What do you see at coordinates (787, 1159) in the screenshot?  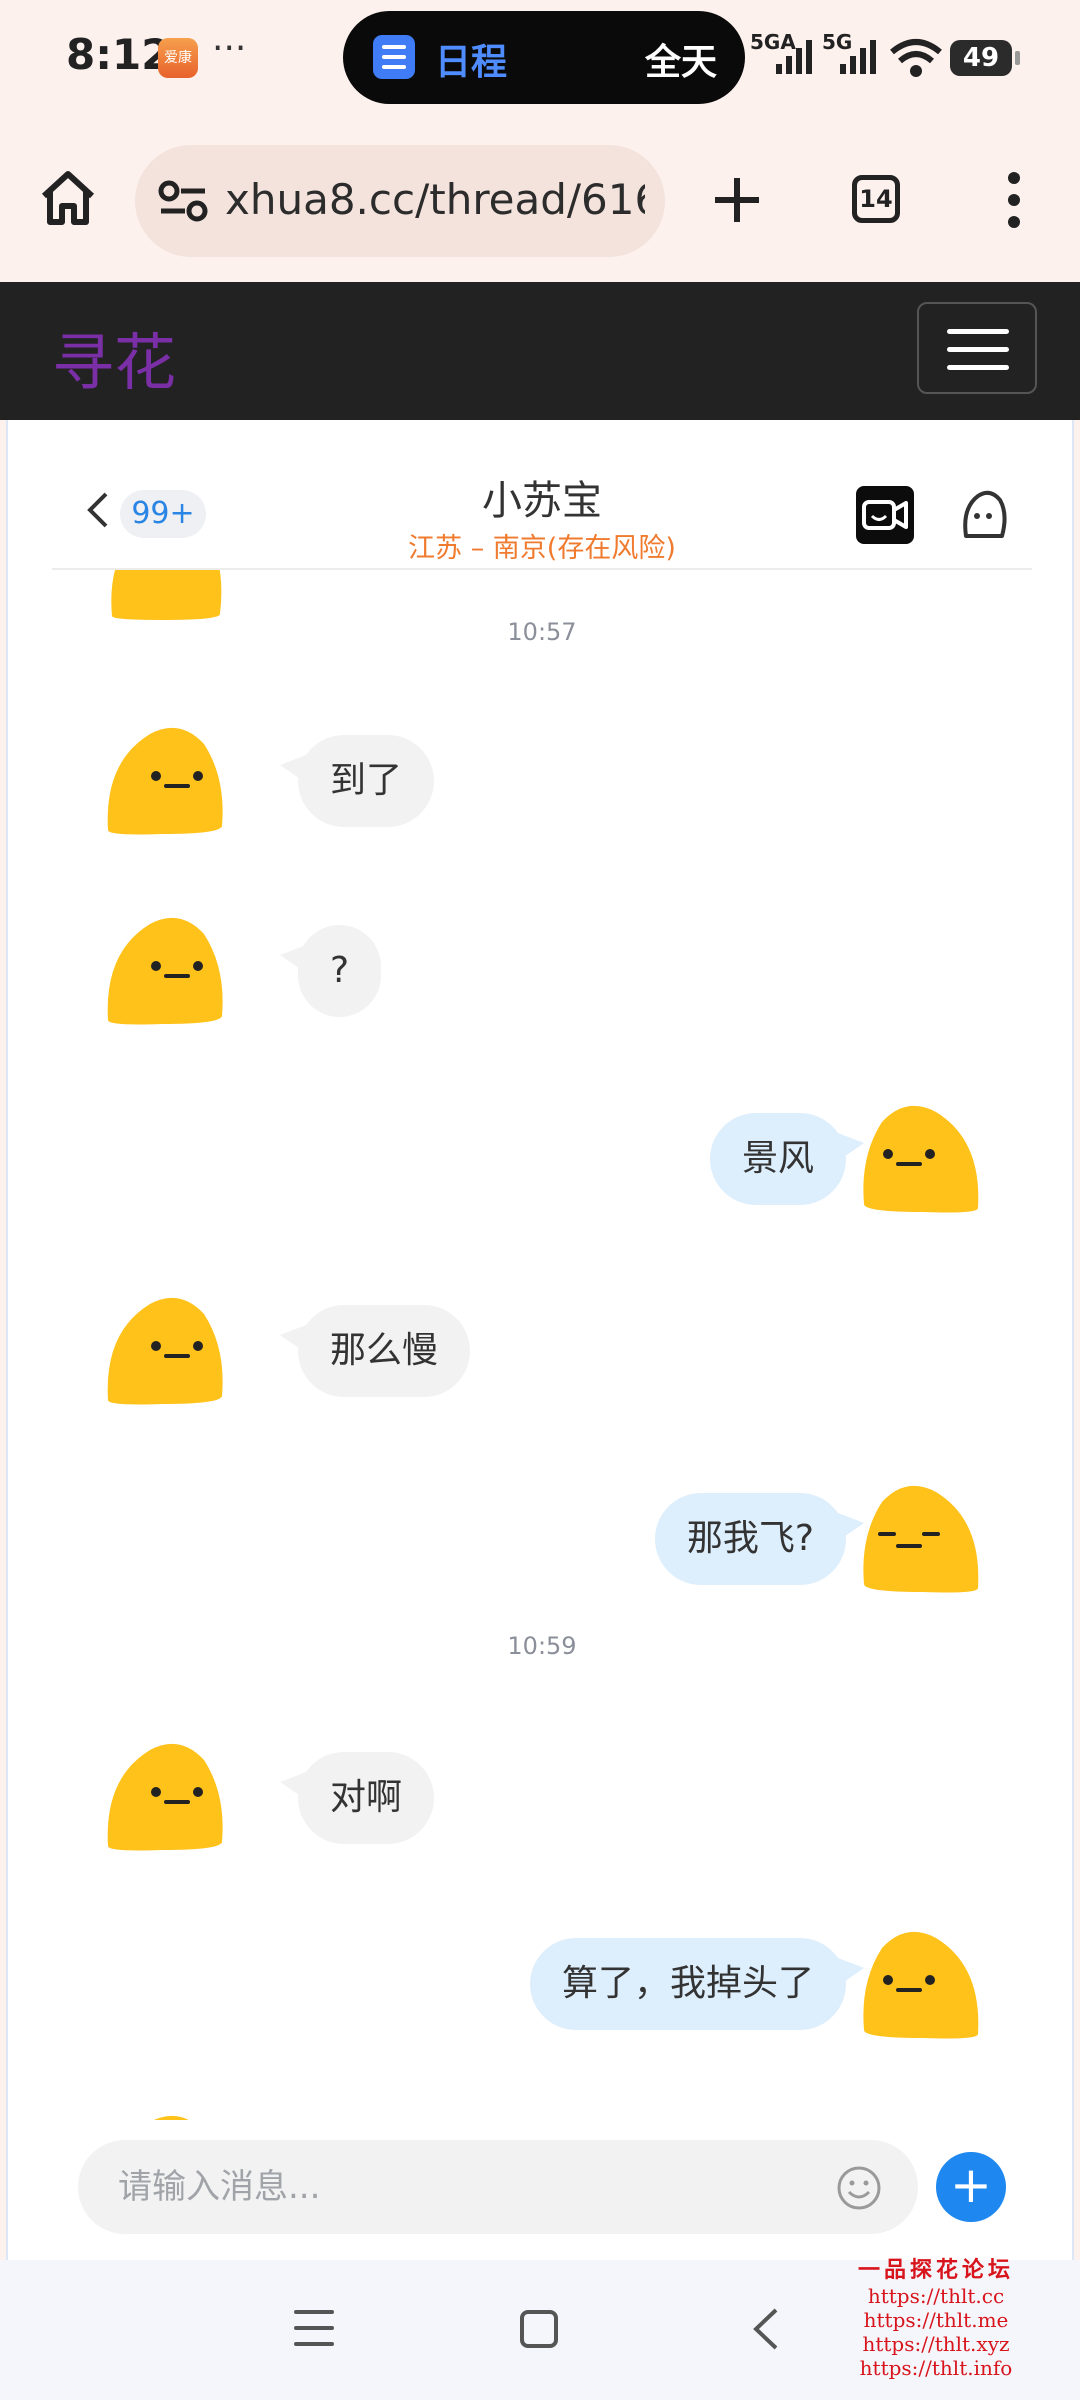 I see `outgoing-message-bubble: 景风` at bounding box center [787, 1159].